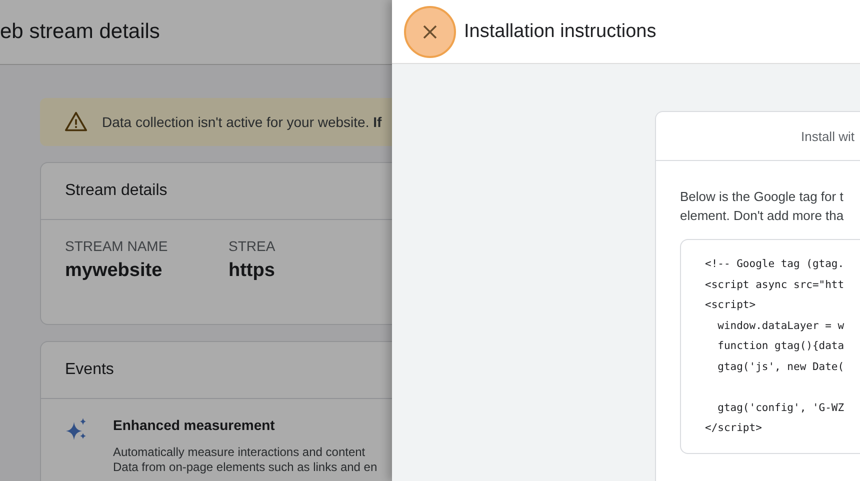 The width and height of the screenshot is (860, 481). I want to click on code-line: gtag('config', 'G-WZ, so click(781, 408).